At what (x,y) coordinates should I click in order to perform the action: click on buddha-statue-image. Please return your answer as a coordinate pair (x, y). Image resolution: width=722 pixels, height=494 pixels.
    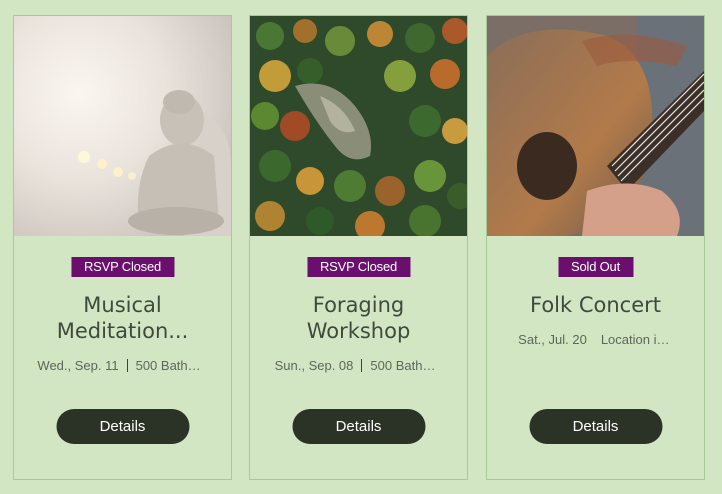
    Looking at the image, I should click on (122, 126).